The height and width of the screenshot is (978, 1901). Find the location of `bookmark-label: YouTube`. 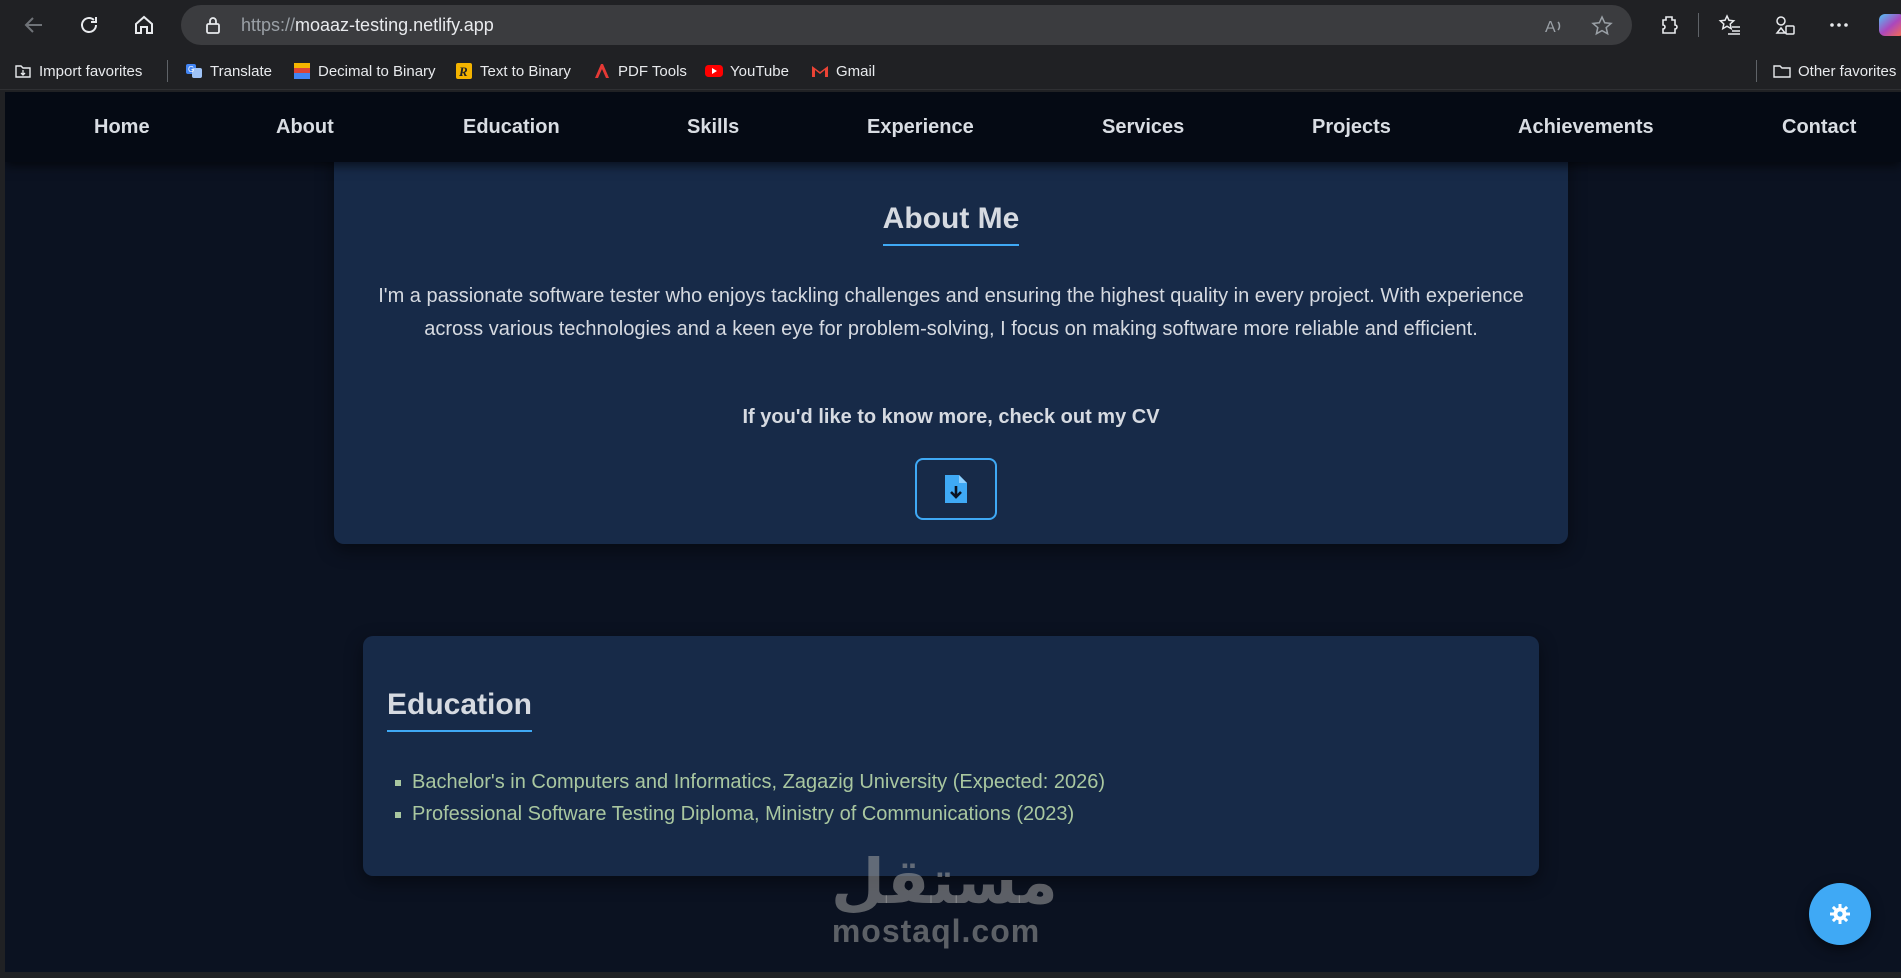

bookmark-label: YouTube is located at coordinates (759, 71).